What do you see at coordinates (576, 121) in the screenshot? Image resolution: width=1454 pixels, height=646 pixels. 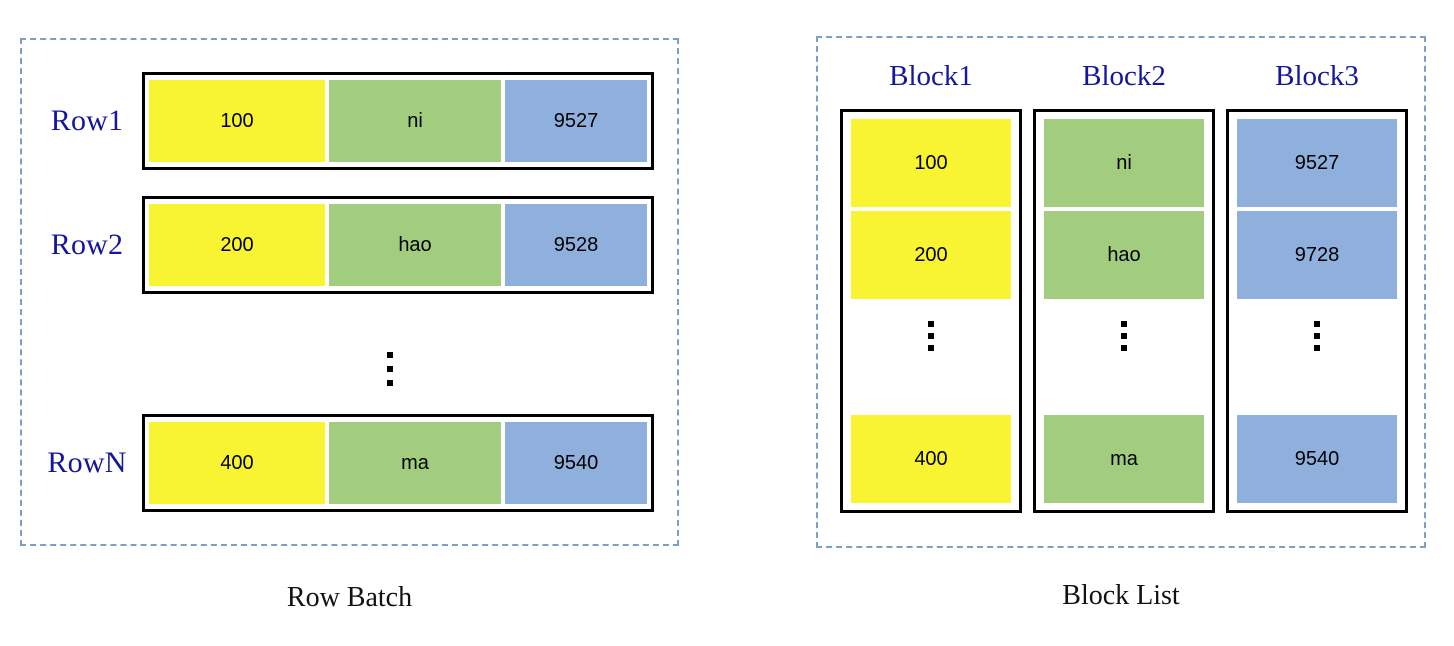 I see `row-cell-num-1: 9527` at bounding box center [576, 121].